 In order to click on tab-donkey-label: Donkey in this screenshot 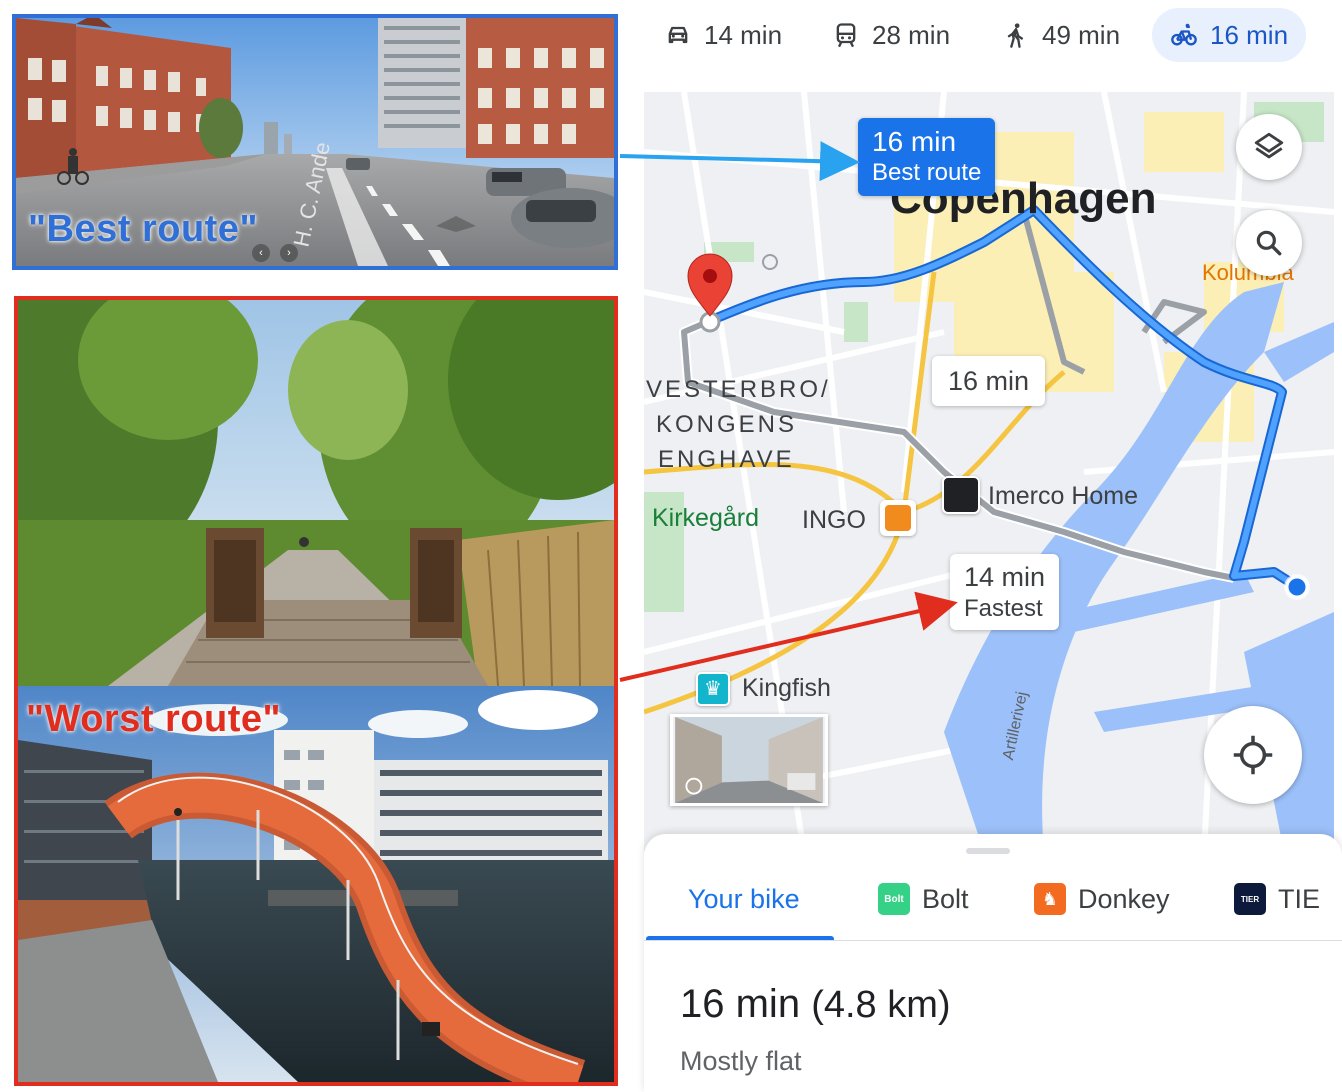, I will do `click(1124, 898)`.